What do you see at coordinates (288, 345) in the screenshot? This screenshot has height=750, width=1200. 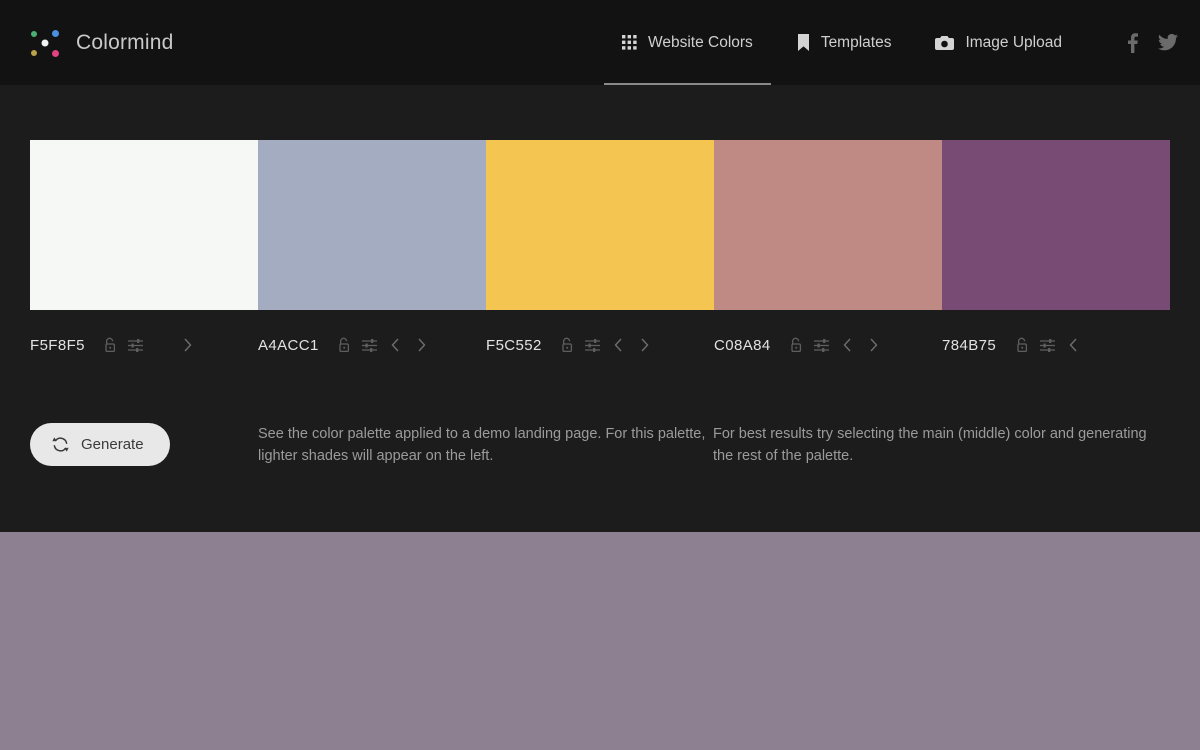 I see `hex-label: A4ACC1` at bounding box center [288, 345].